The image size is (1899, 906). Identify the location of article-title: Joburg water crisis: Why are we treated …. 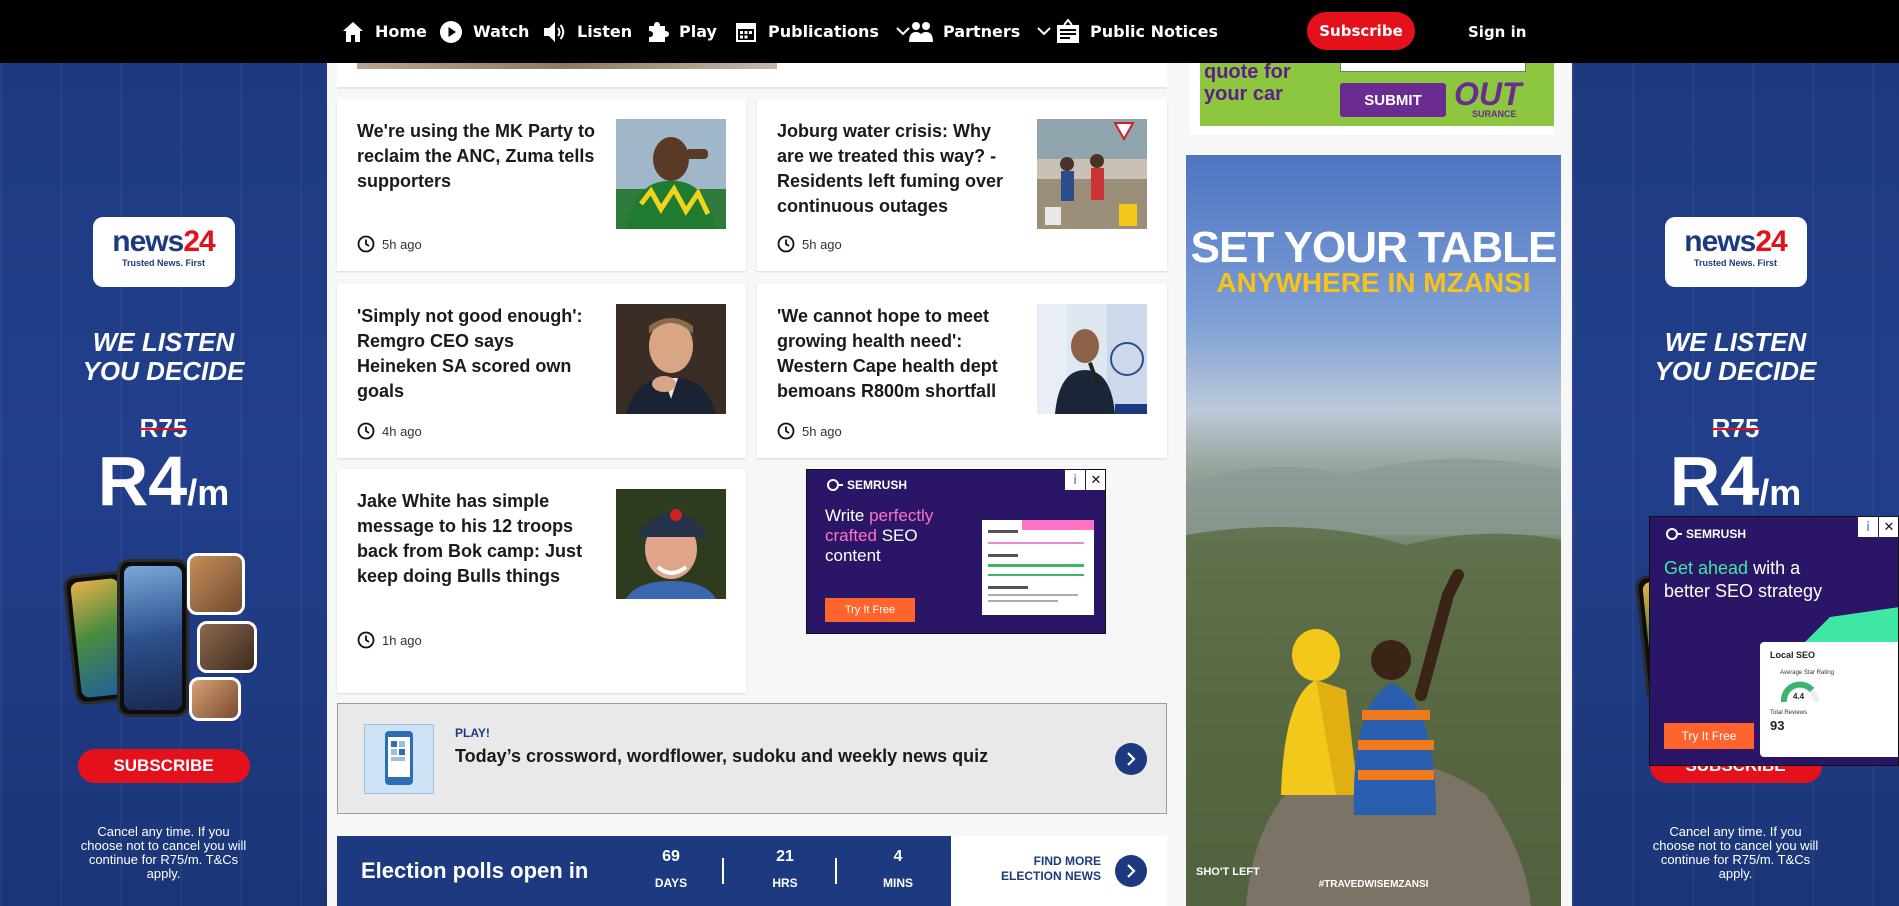
(898, 169).